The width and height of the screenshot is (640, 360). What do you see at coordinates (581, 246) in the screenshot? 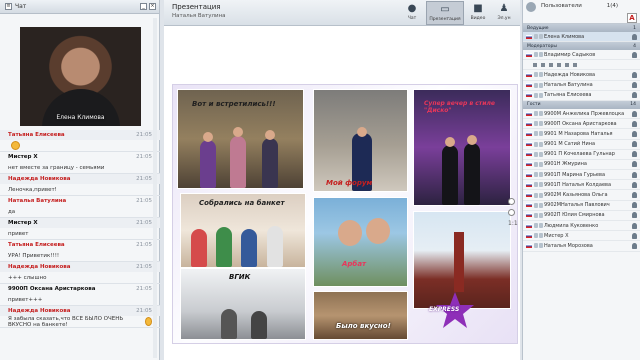
I see `user-row: Наталья Морозова` at bounding box center [581, 246].